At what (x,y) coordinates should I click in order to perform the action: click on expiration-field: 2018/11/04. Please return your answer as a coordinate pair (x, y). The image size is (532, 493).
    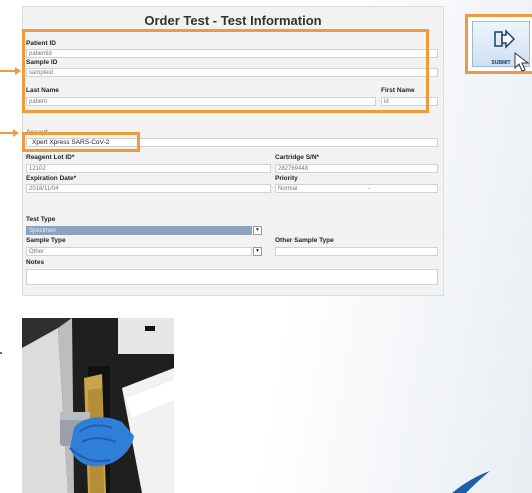
    Looking at the image, I should click on (148, 188).